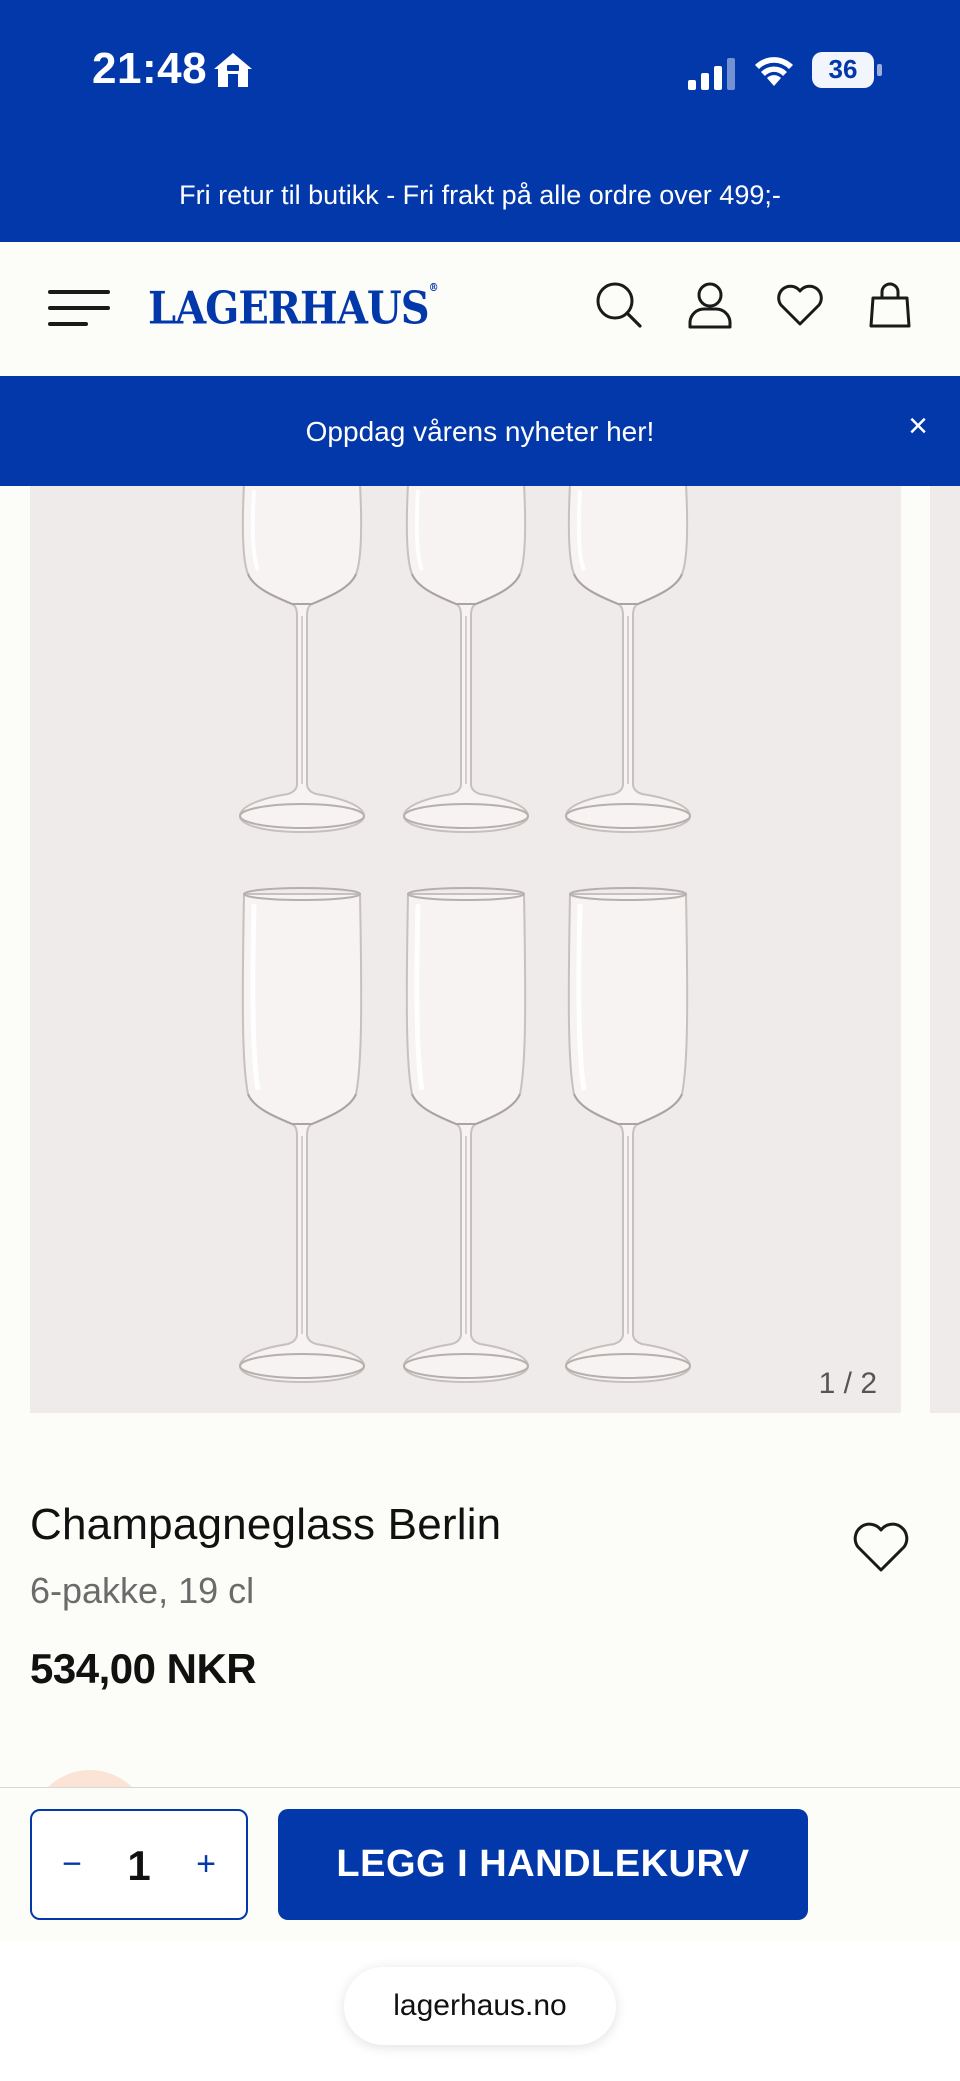 This screenshot has height=2081, width=960. I want to click on quantity-value: 1, so click(139, 1864).